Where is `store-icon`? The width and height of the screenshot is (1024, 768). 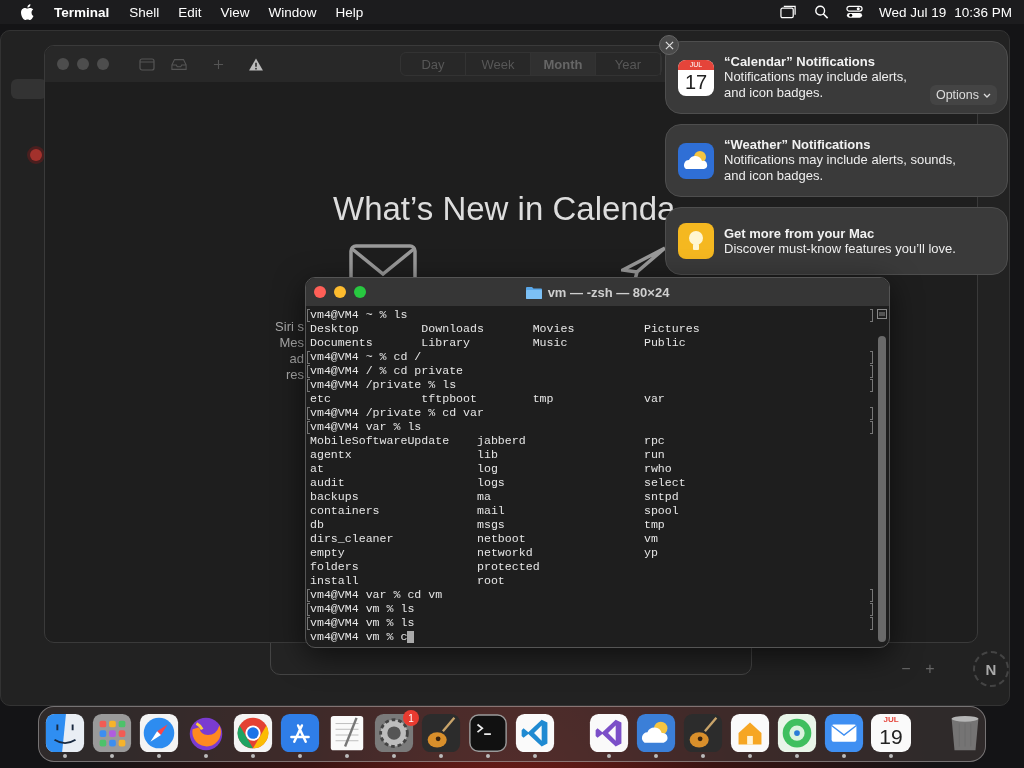 store-icon is located at coordinates (300, 733).